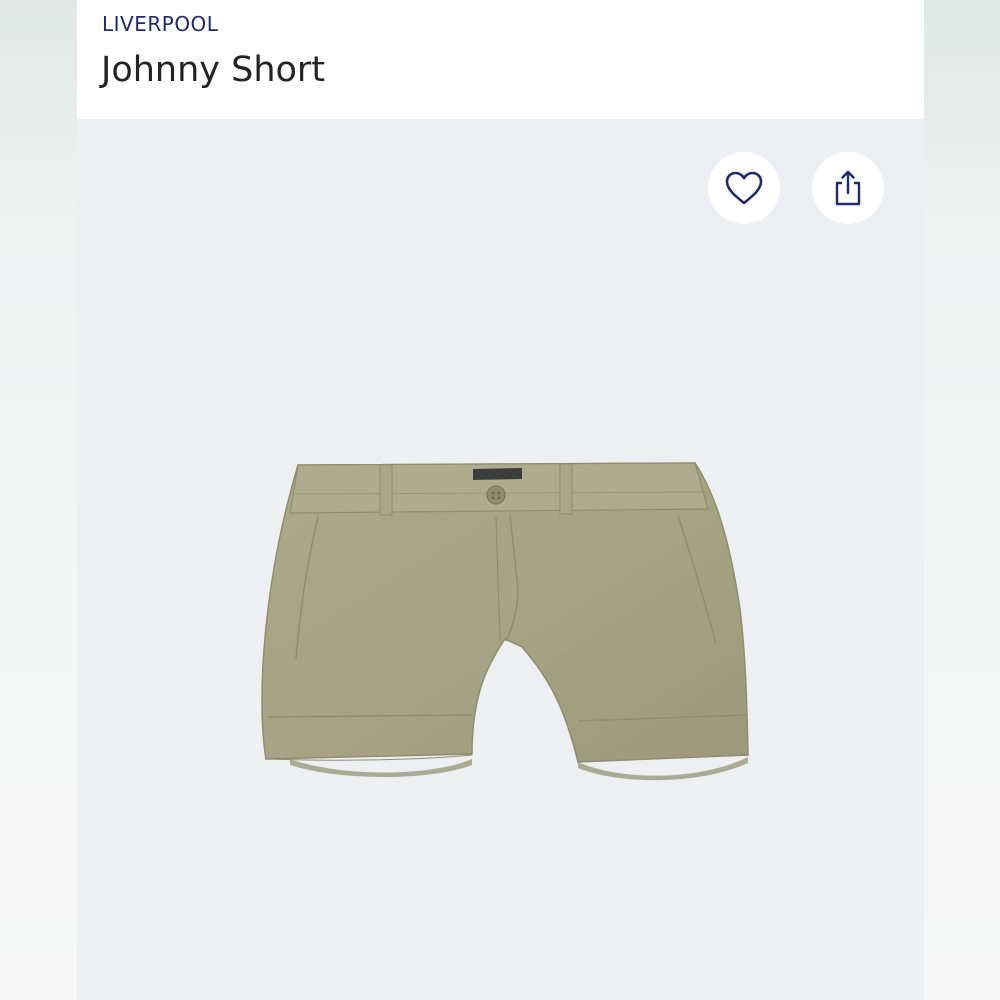 The height and width of the screenshot is (1000, 1000). Describe the element at coordinates (38, 500) in the screenshot. I see `backdrop-left` at that location.